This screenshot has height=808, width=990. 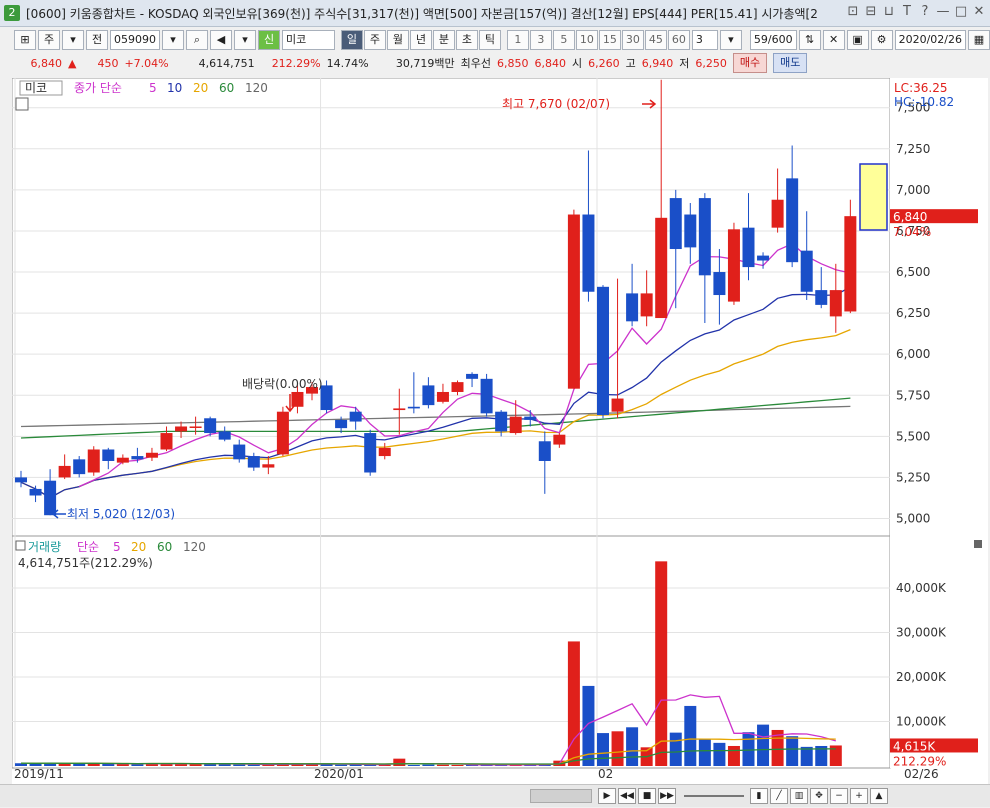 What do you see at coordinates (25, 40) in the screenshot?
I see `layout-icon: ⊞` at bounding box center [25, 40].